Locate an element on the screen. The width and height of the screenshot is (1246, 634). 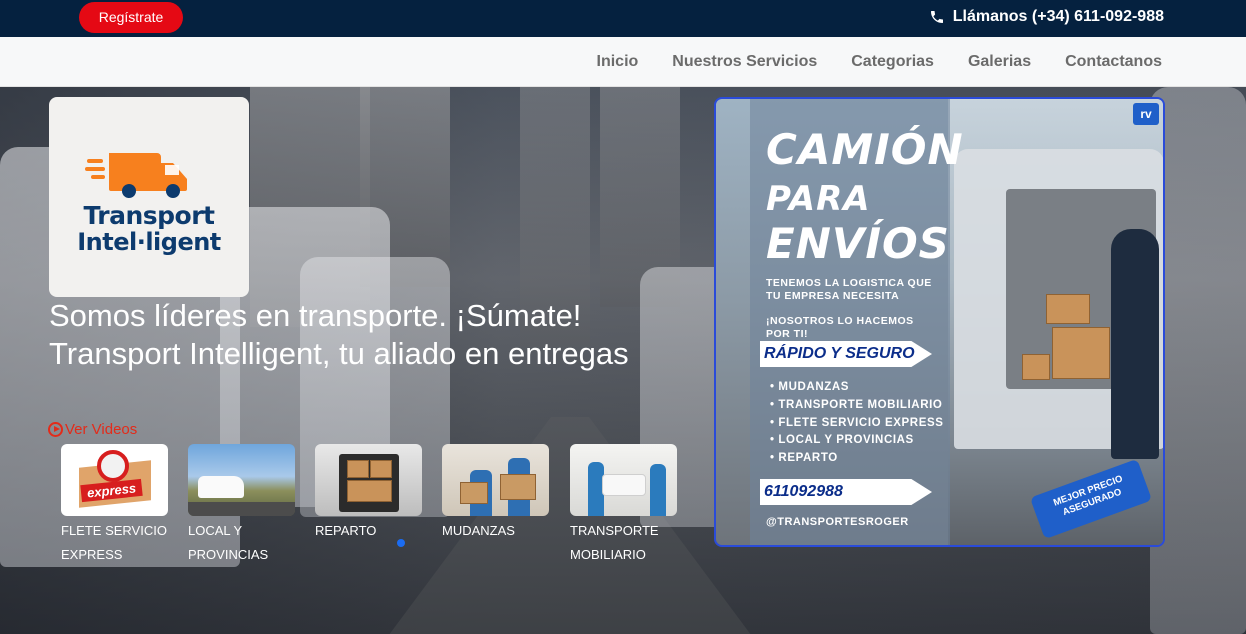
brand-logo: Transport Intel·ligent is located at coordinates (149, 197).